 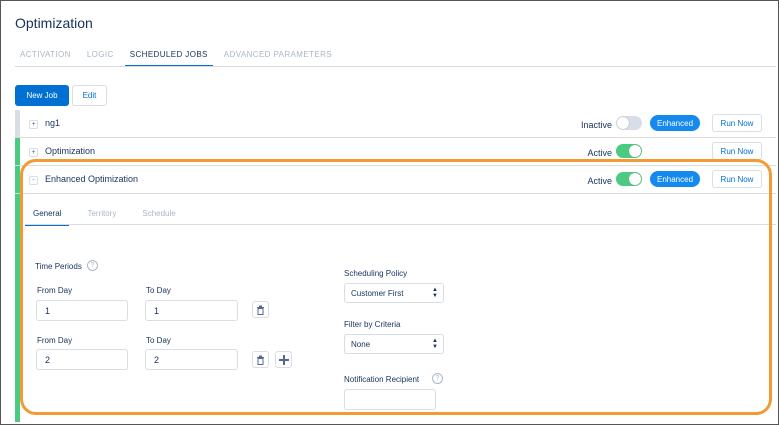 I want to click on filter-criteria-value: None, so click(x=361, y=344).